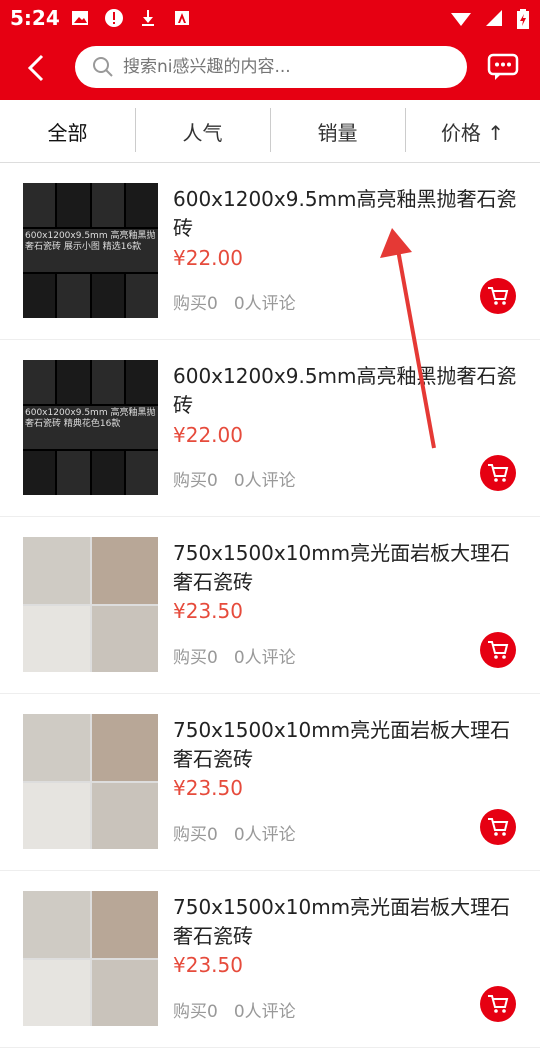 Image resolution: width=540 pixels, height=1048 pixels. What do you see at coordinates (337, 131) in the screenshot?
I see `tab-sales: 销量` at bounding box center [337, 131].